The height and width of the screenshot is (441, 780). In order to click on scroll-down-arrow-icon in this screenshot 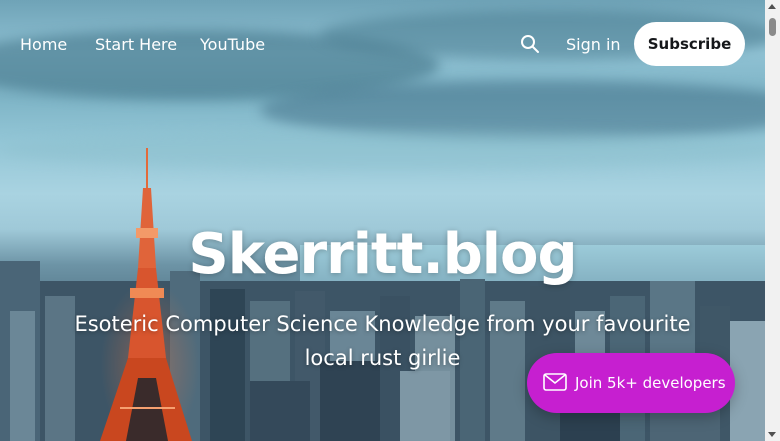, I will do `click(772, 434)`.